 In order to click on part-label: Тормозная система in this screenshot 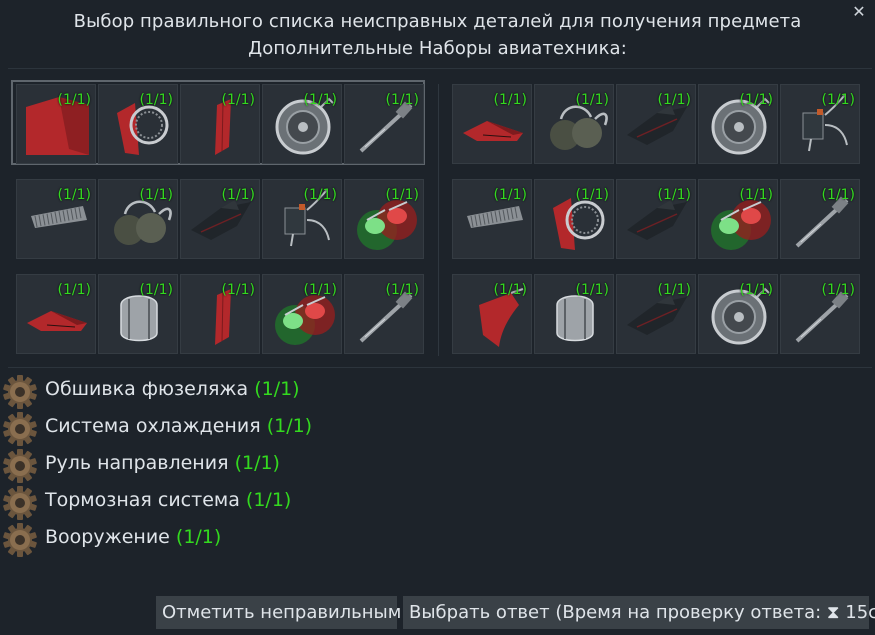, I will do `click(142, 500)`.